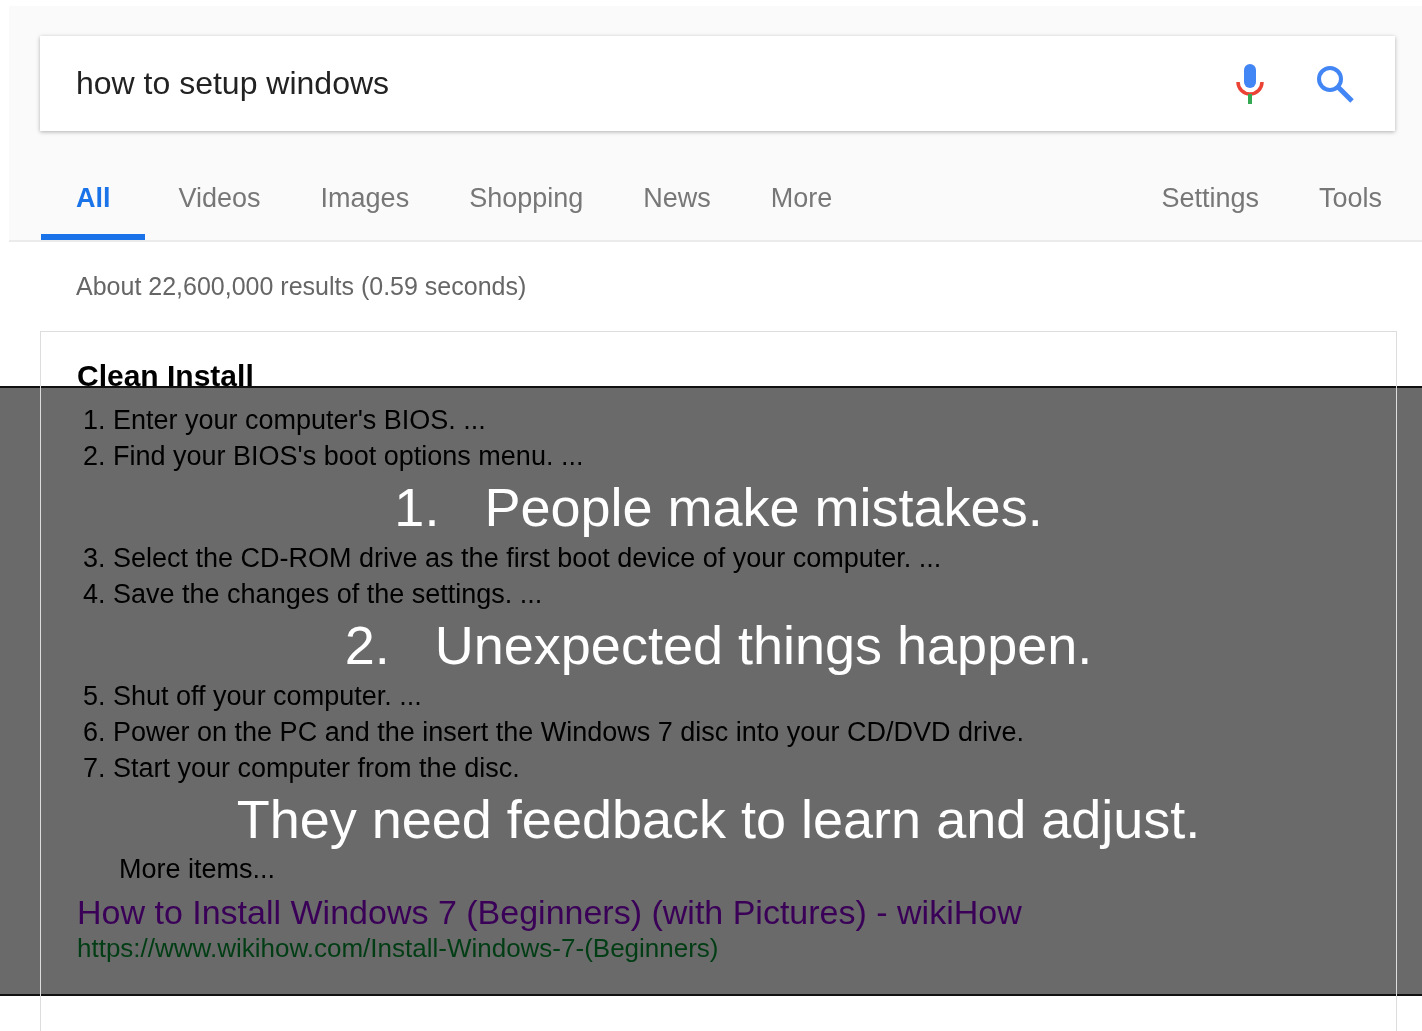 This screenshot has height=1031, width=1422. I want to click on result-stats: About 22,600,000 results (0.59 seconds), so click(302, 286).